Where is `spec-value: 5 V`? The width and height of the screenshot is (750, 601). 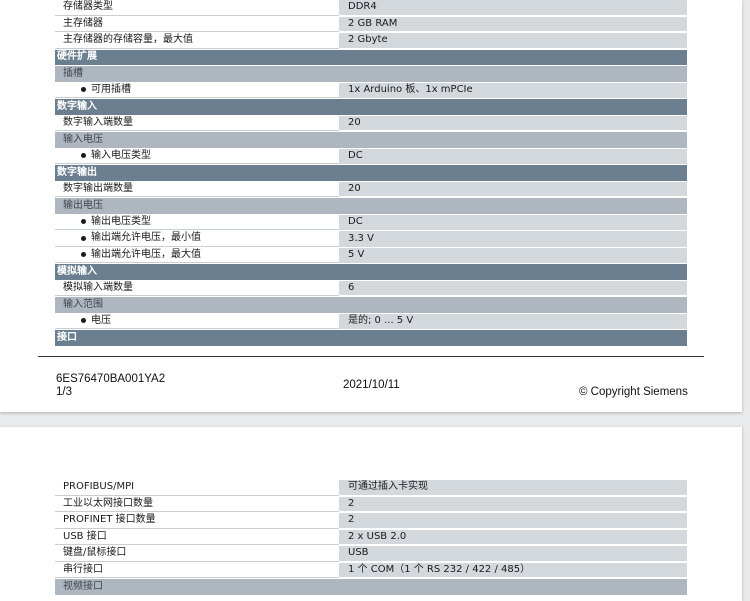 spec-value: 5 V is located at coordinates (513, 255).